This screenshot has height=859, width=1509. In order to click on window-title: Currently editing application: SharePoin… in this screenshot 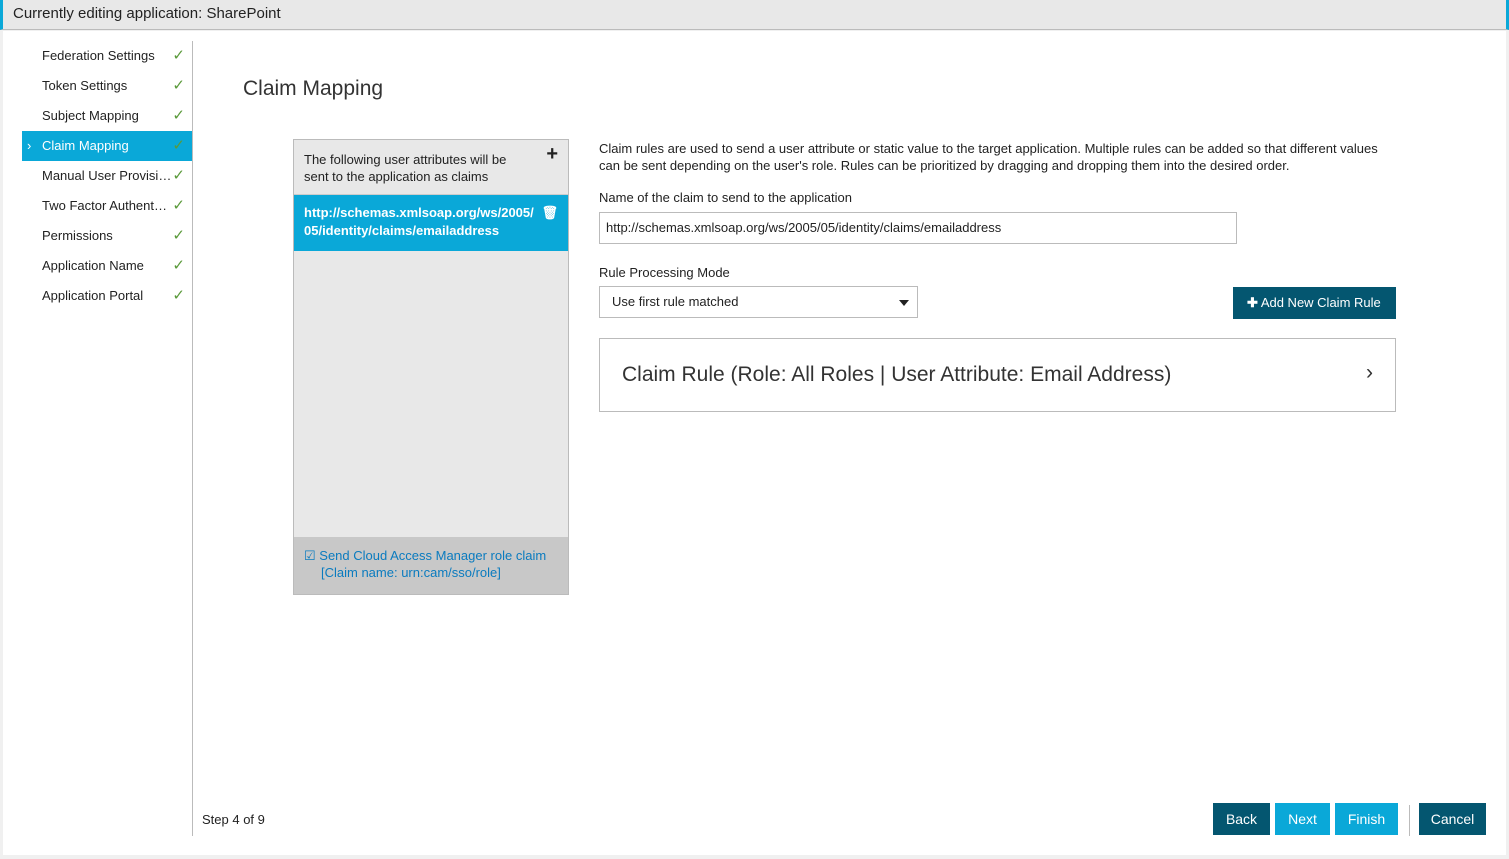, I will do `click(754, 15)`.